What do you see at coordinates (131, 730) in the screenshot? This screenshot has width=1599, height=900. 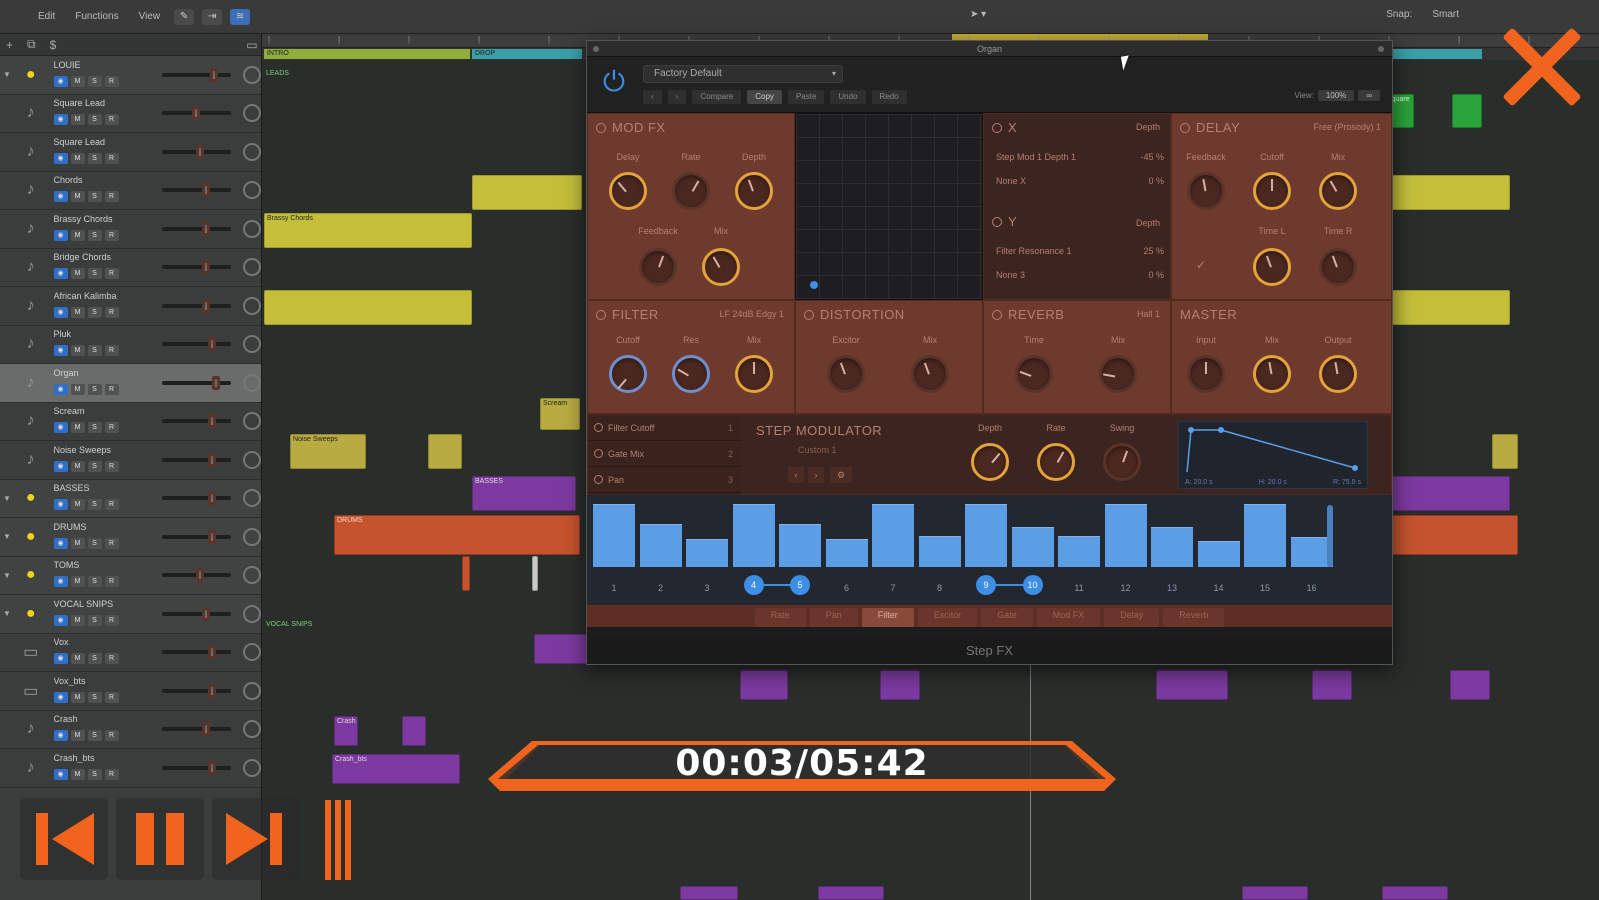 I see `track-row: ♪ Crash ◉ M S R` at bounding box center [131, 730].